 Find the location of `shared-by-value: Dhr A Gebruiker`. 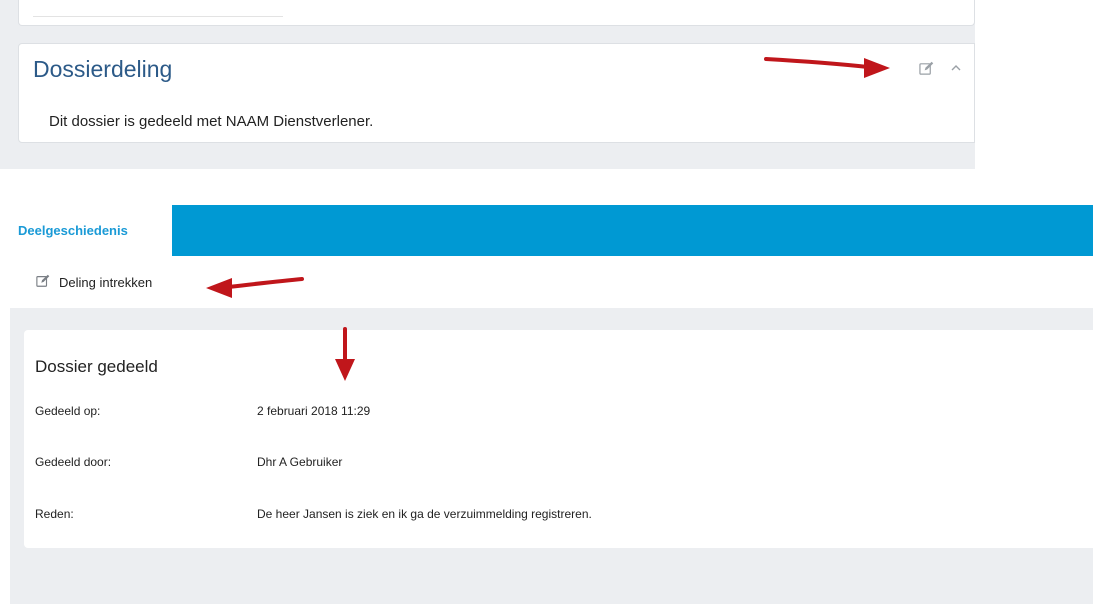

shared-by-value: Dhr A Gebruiker is located at coordinates (300, 462).